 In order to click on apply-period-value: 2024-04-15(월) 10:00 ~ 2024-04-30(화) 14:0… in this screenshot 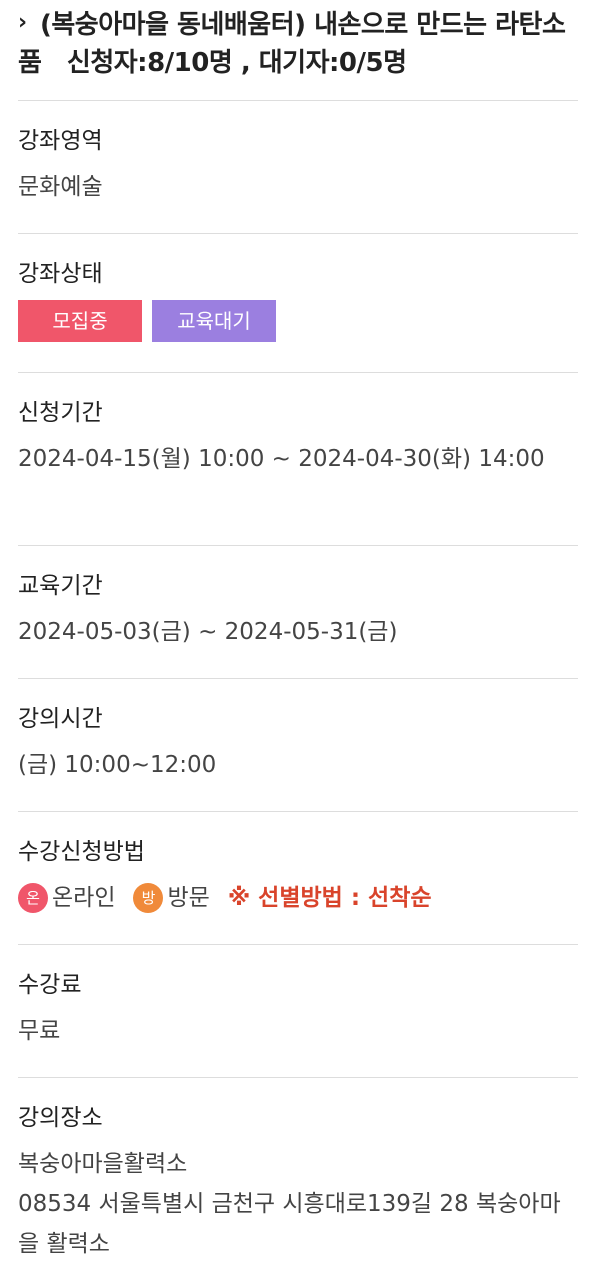, I will do `click(281, 459)`.